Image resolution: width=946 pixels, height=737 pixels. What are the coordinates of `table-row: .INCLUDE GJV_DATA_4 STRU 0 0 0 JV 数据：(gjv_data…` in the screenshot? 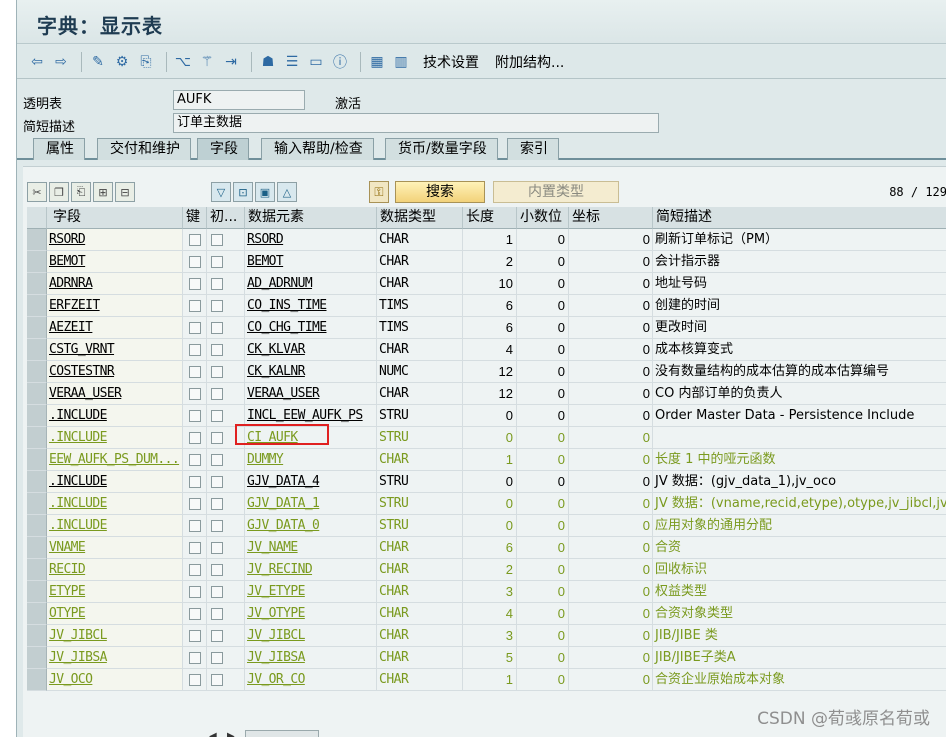 It's located at (486, 482).